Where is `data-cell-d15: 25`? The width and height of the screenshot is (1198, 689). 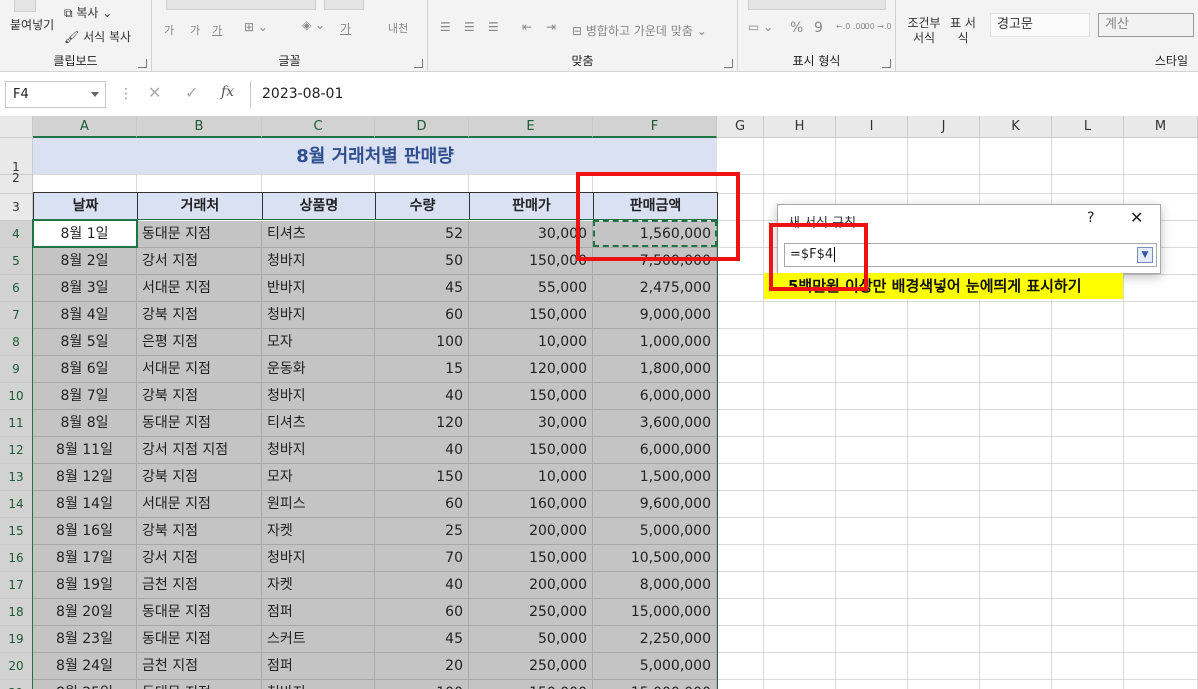 data-cell-d15: 25 is located at coordinates (422, 531).